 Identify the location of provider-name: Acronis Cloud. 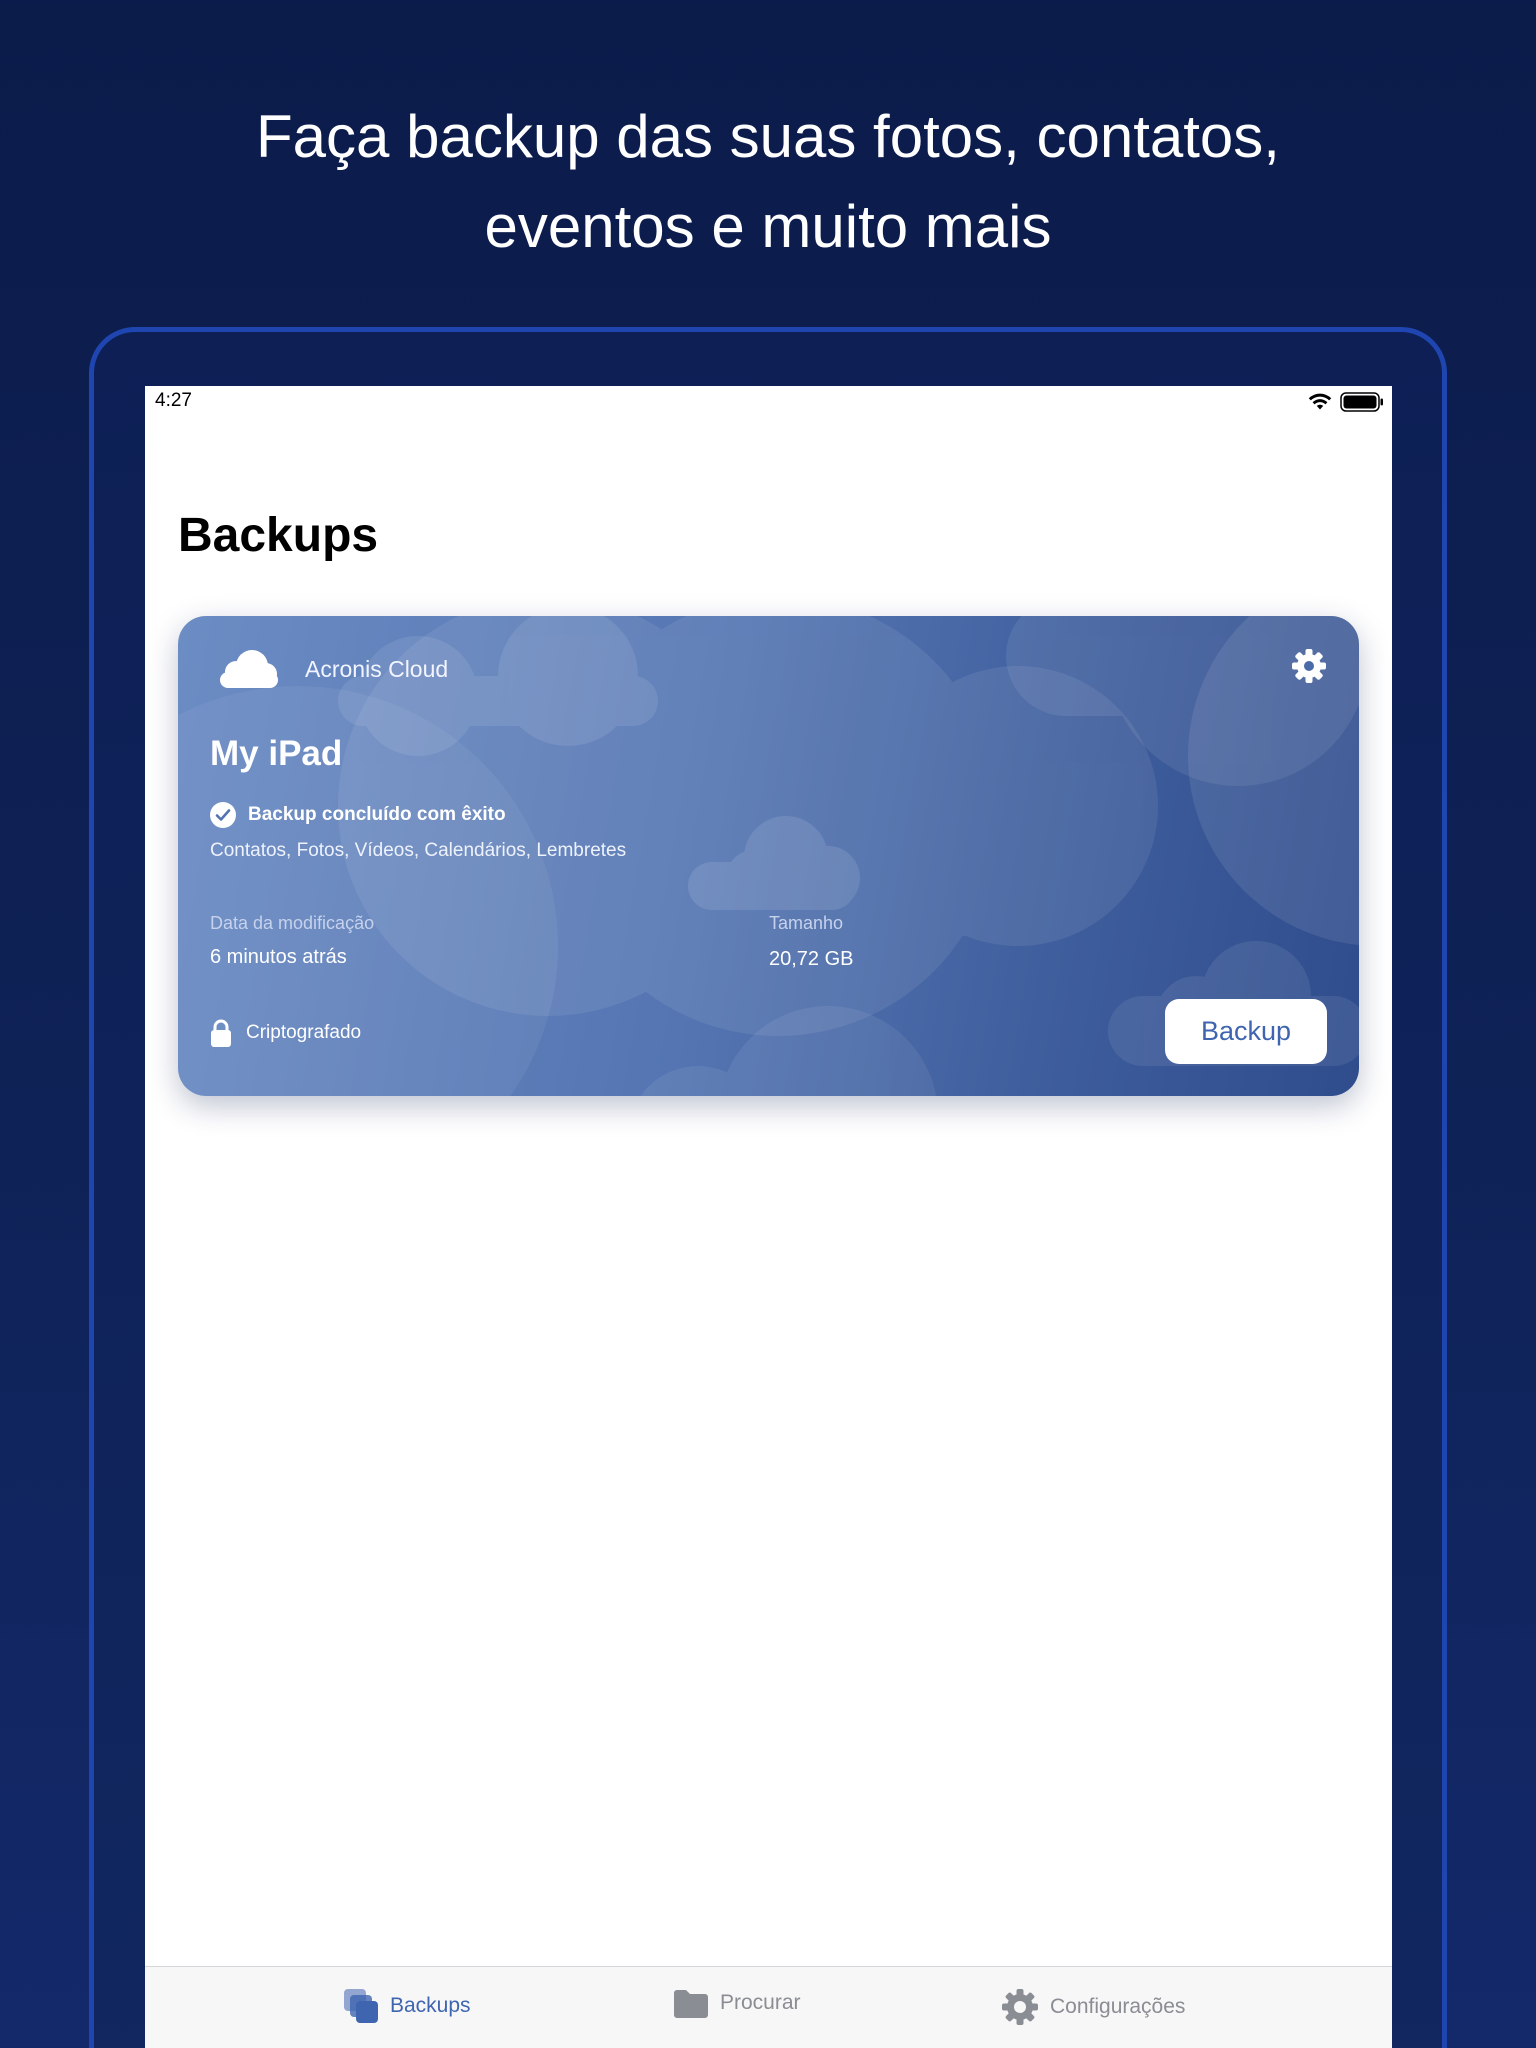
(377, 669).